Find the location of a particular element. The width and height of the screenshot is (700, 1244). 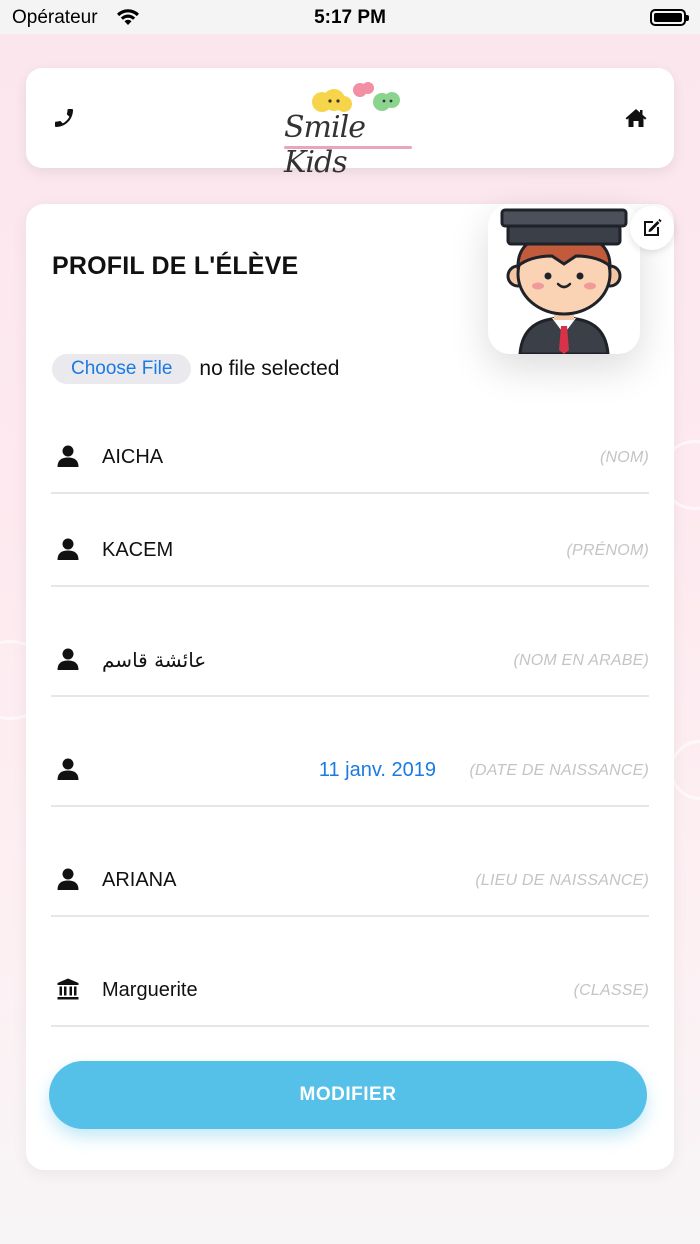

edit-avatar-button is located at coordinates (652, 228).